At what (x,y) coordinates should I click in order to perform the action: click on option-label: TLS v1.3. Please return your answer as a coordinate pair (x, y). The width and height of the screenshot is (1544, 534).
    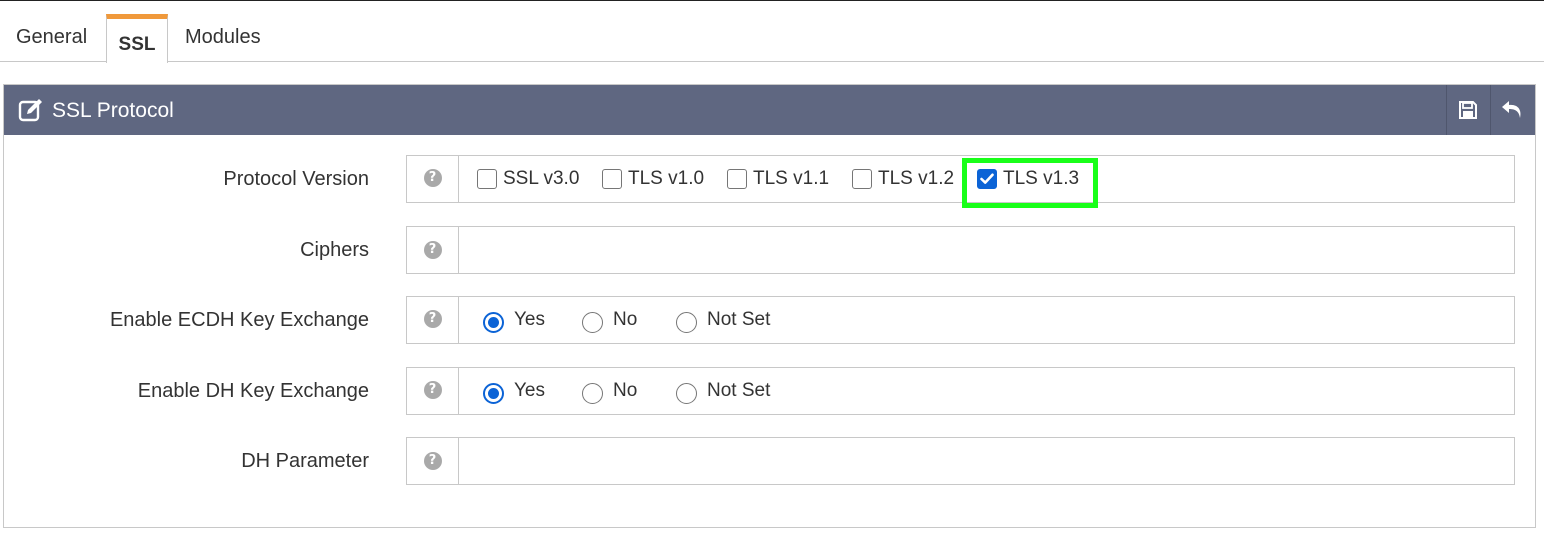
    Looking at the image, I should click on (1041, 178).